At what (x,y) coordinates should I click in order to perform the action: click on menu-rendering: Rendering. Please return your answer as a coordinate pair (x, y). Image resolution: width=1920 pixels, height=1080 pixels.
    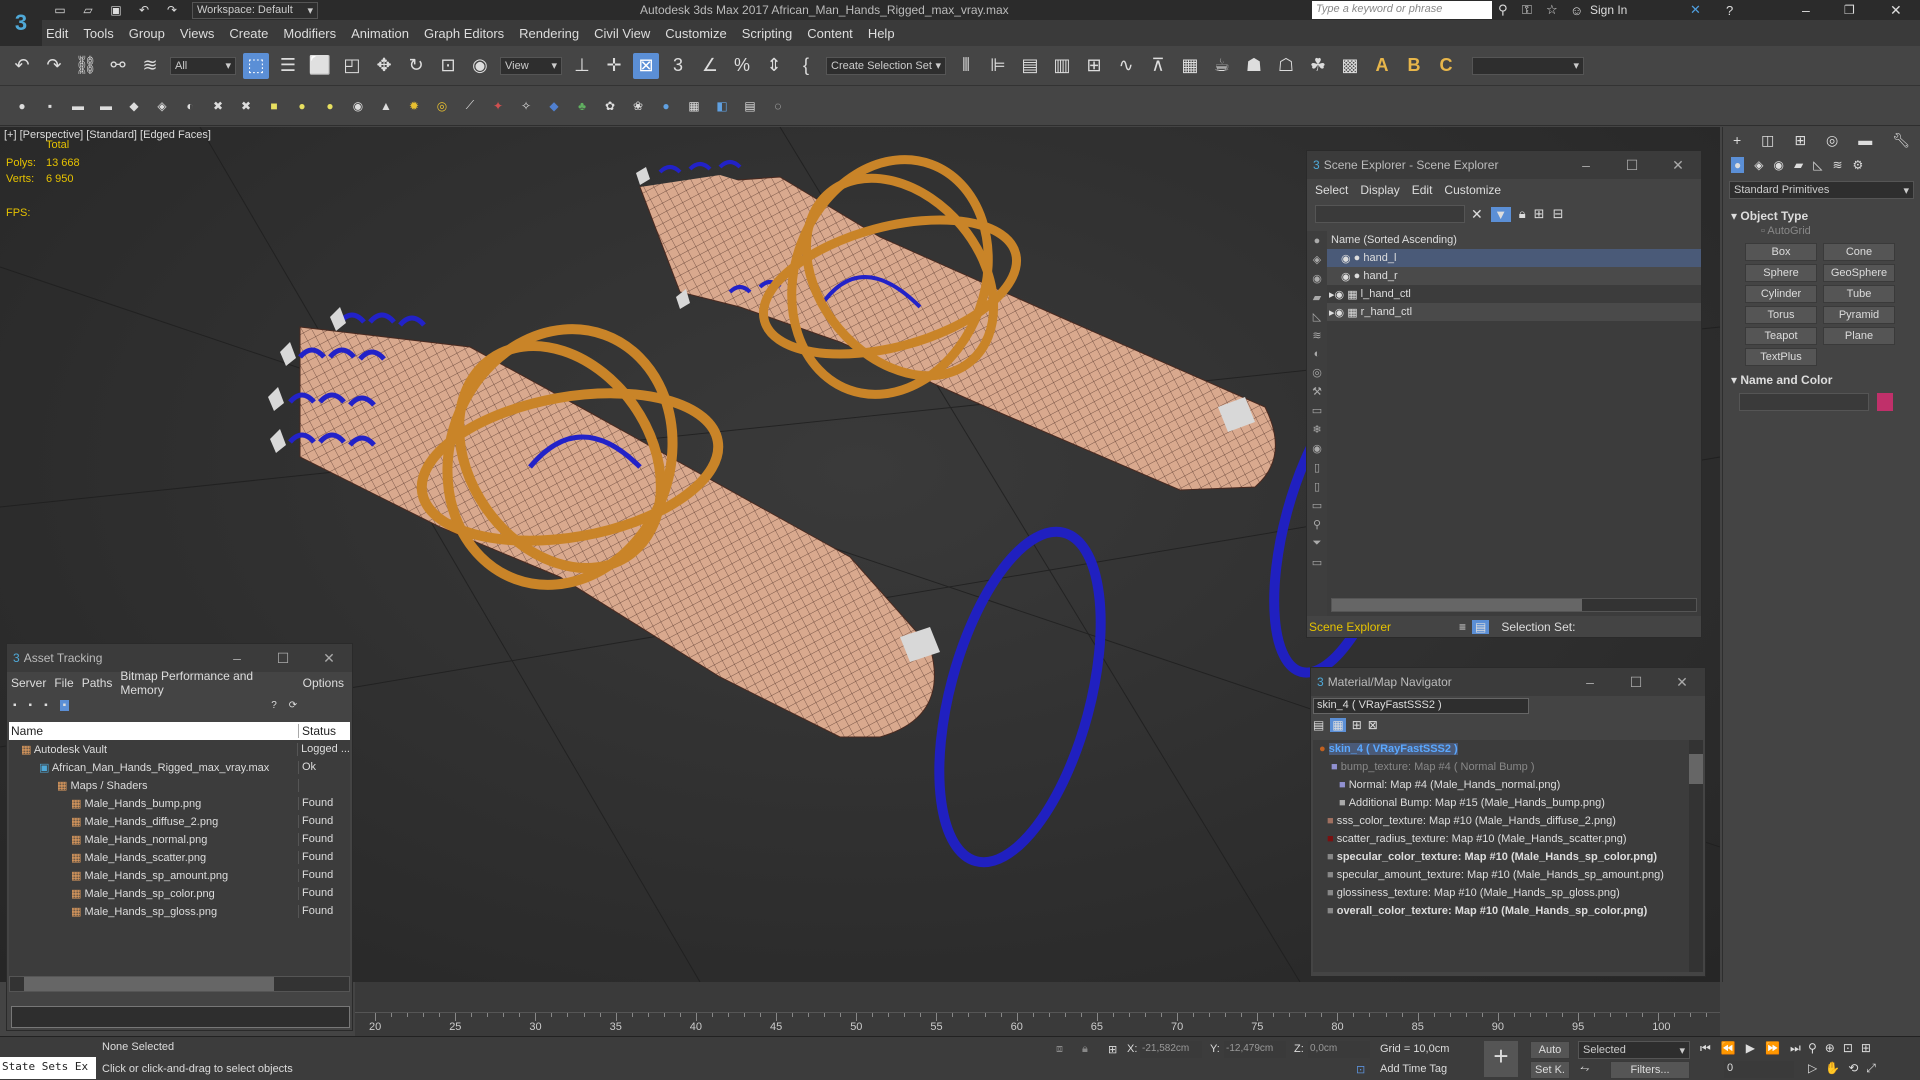
    Looking at the image, I should click on (549, 33).